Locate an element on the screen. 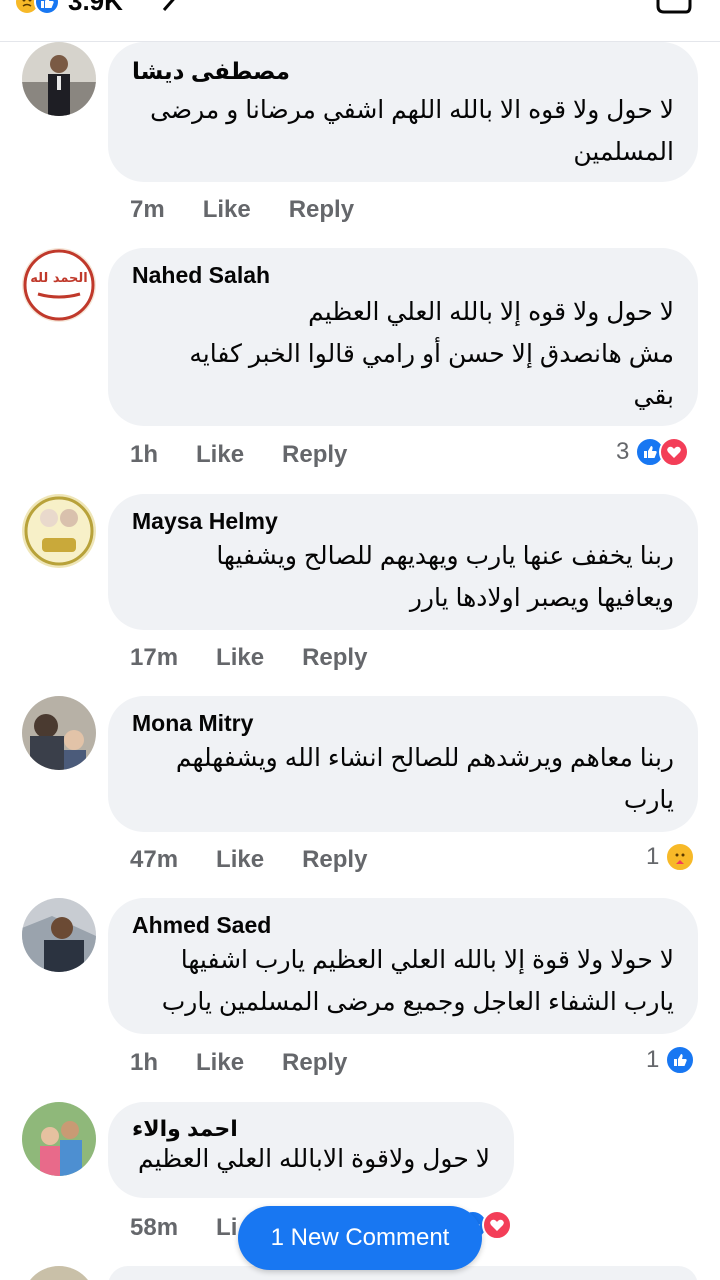  comment-time: 58m is located at coordinates (154, 1227).